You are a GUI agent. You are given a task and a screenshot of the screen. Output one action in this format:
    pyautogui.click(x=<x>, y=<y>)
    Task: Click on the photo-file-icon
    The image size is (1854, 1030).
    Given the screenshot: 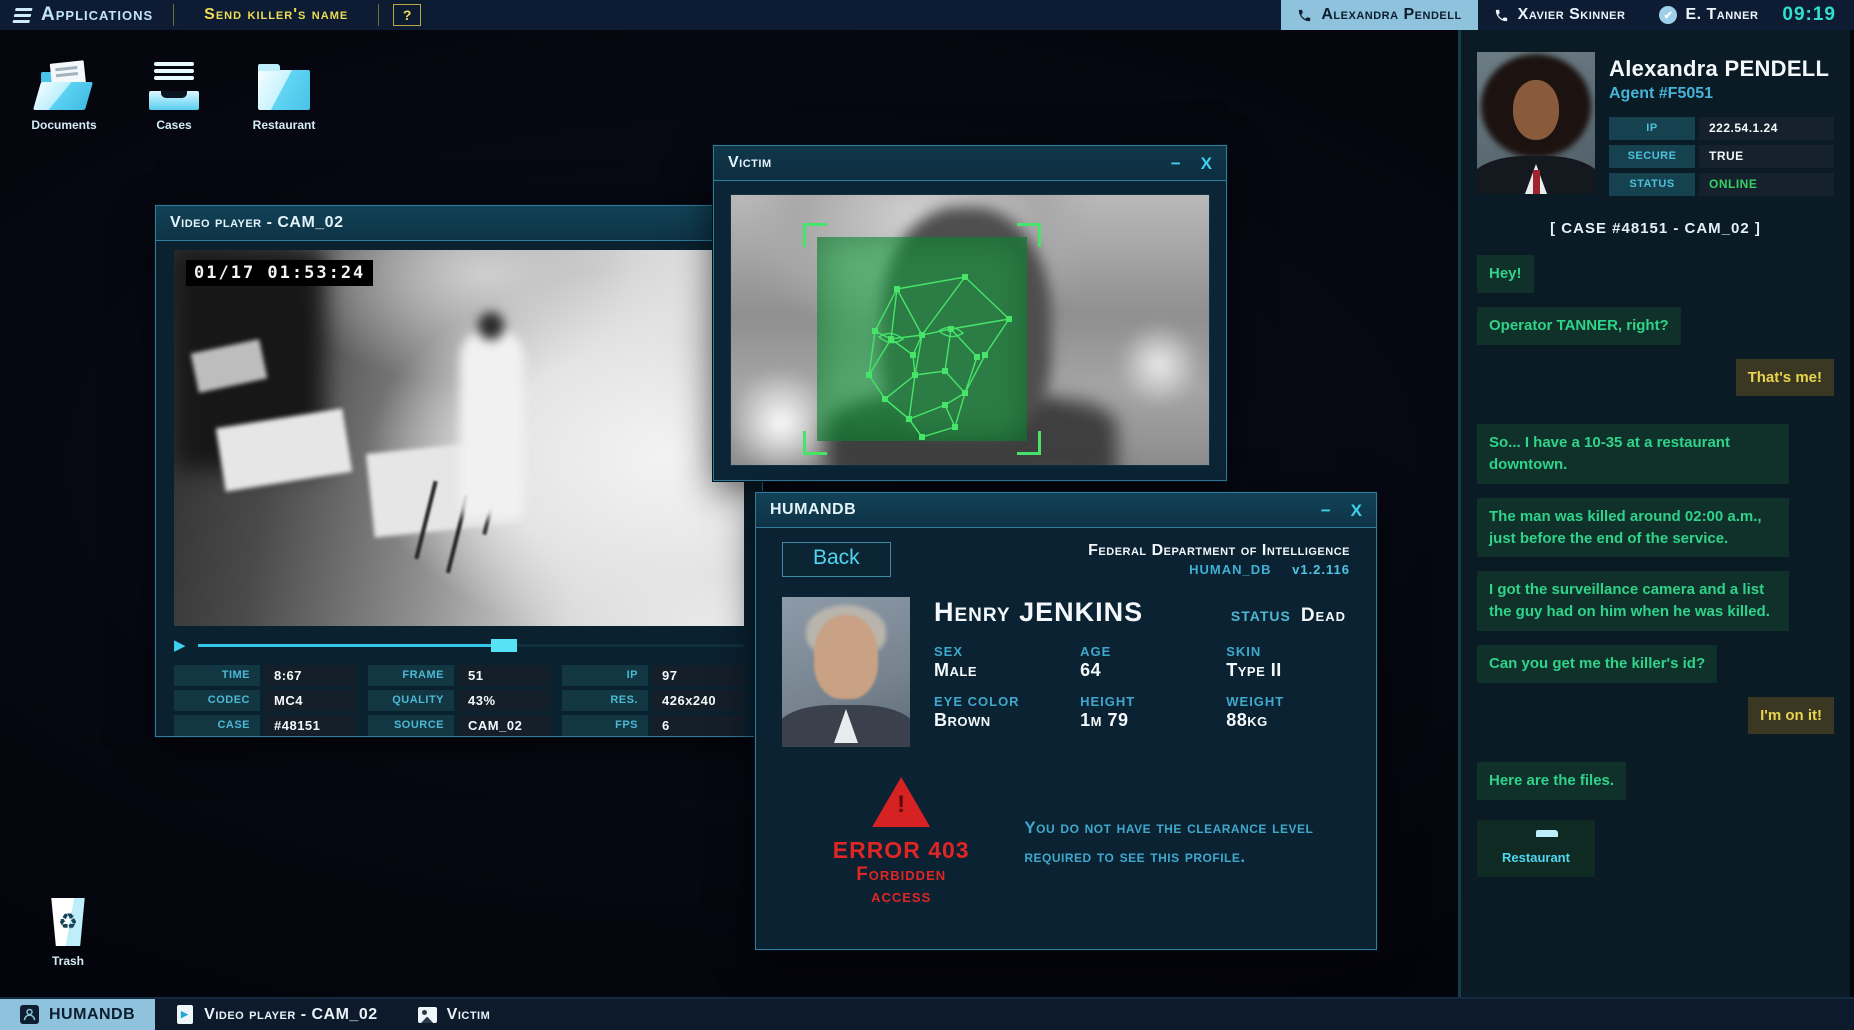 What is the action you would take?
    pyautogui.click(x=427, y=1014)
    